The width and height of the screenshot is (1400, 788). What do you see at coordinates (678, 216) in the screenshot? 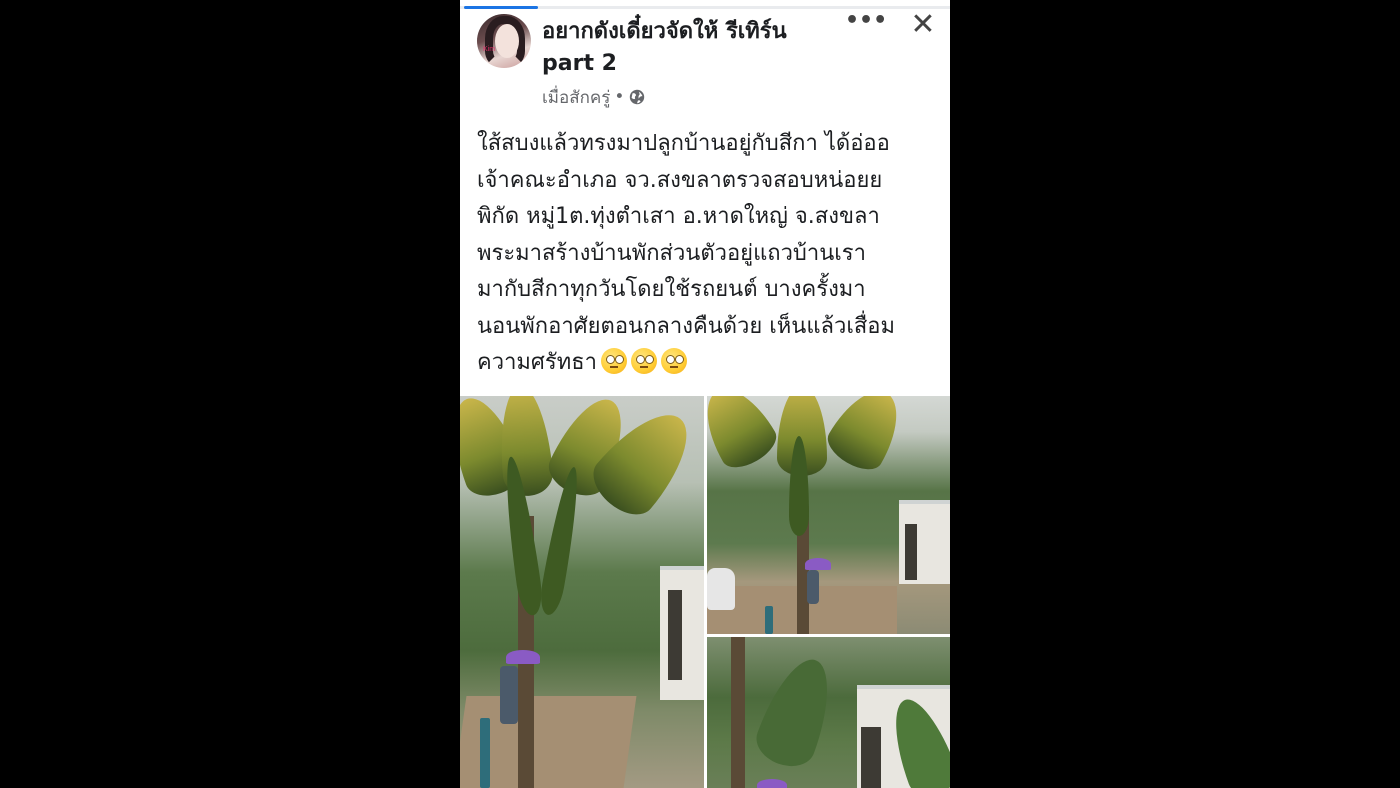
I see `post-body-line: พิกัด หมู่1ต.ทุ่งตำเสา อ.หาดใหญ่ จ.สงขลา` at bounding box center [678, 216].